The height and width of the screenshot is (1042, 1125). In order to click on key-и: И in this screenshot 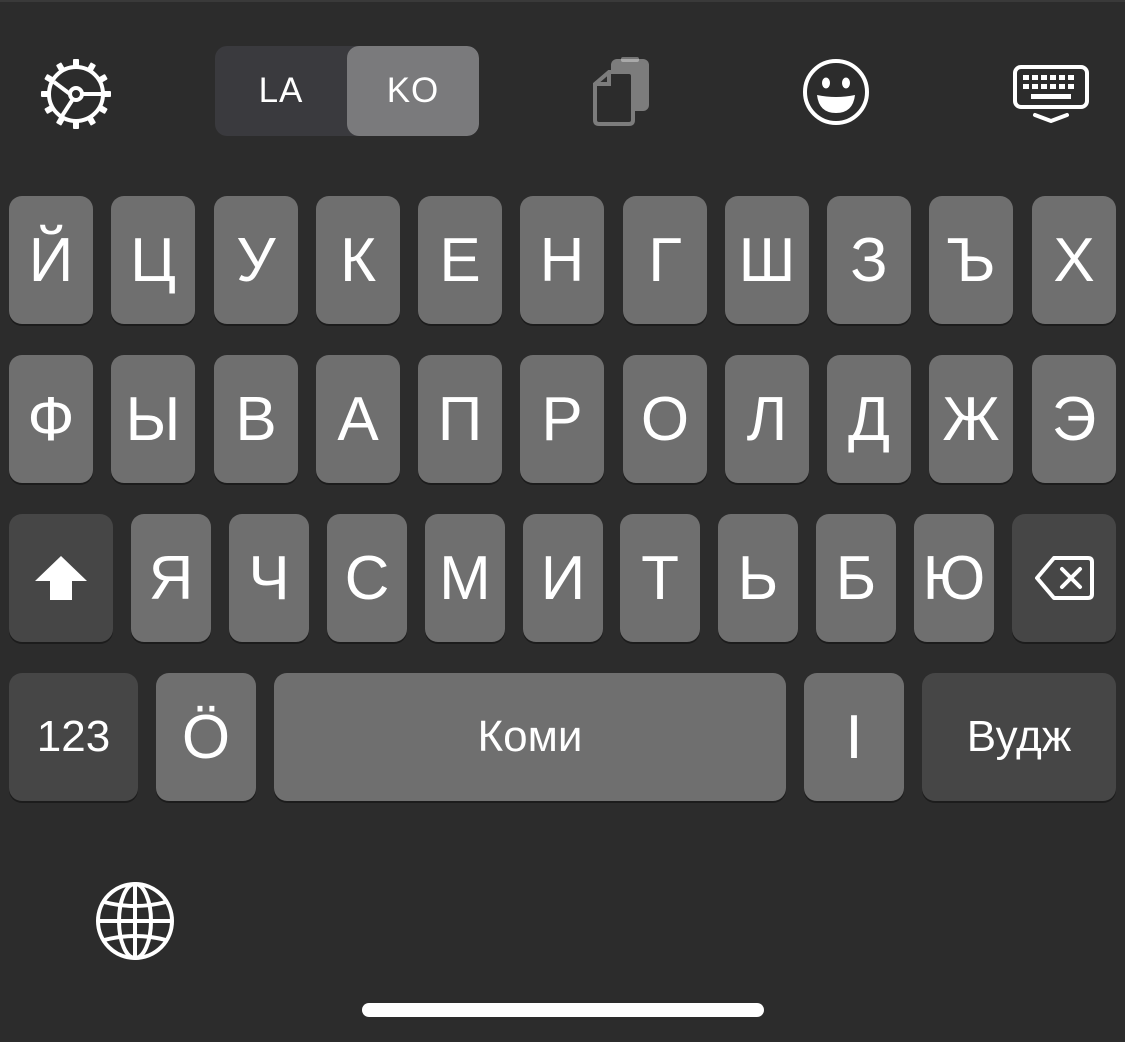, I will do `click(563, 578)`.